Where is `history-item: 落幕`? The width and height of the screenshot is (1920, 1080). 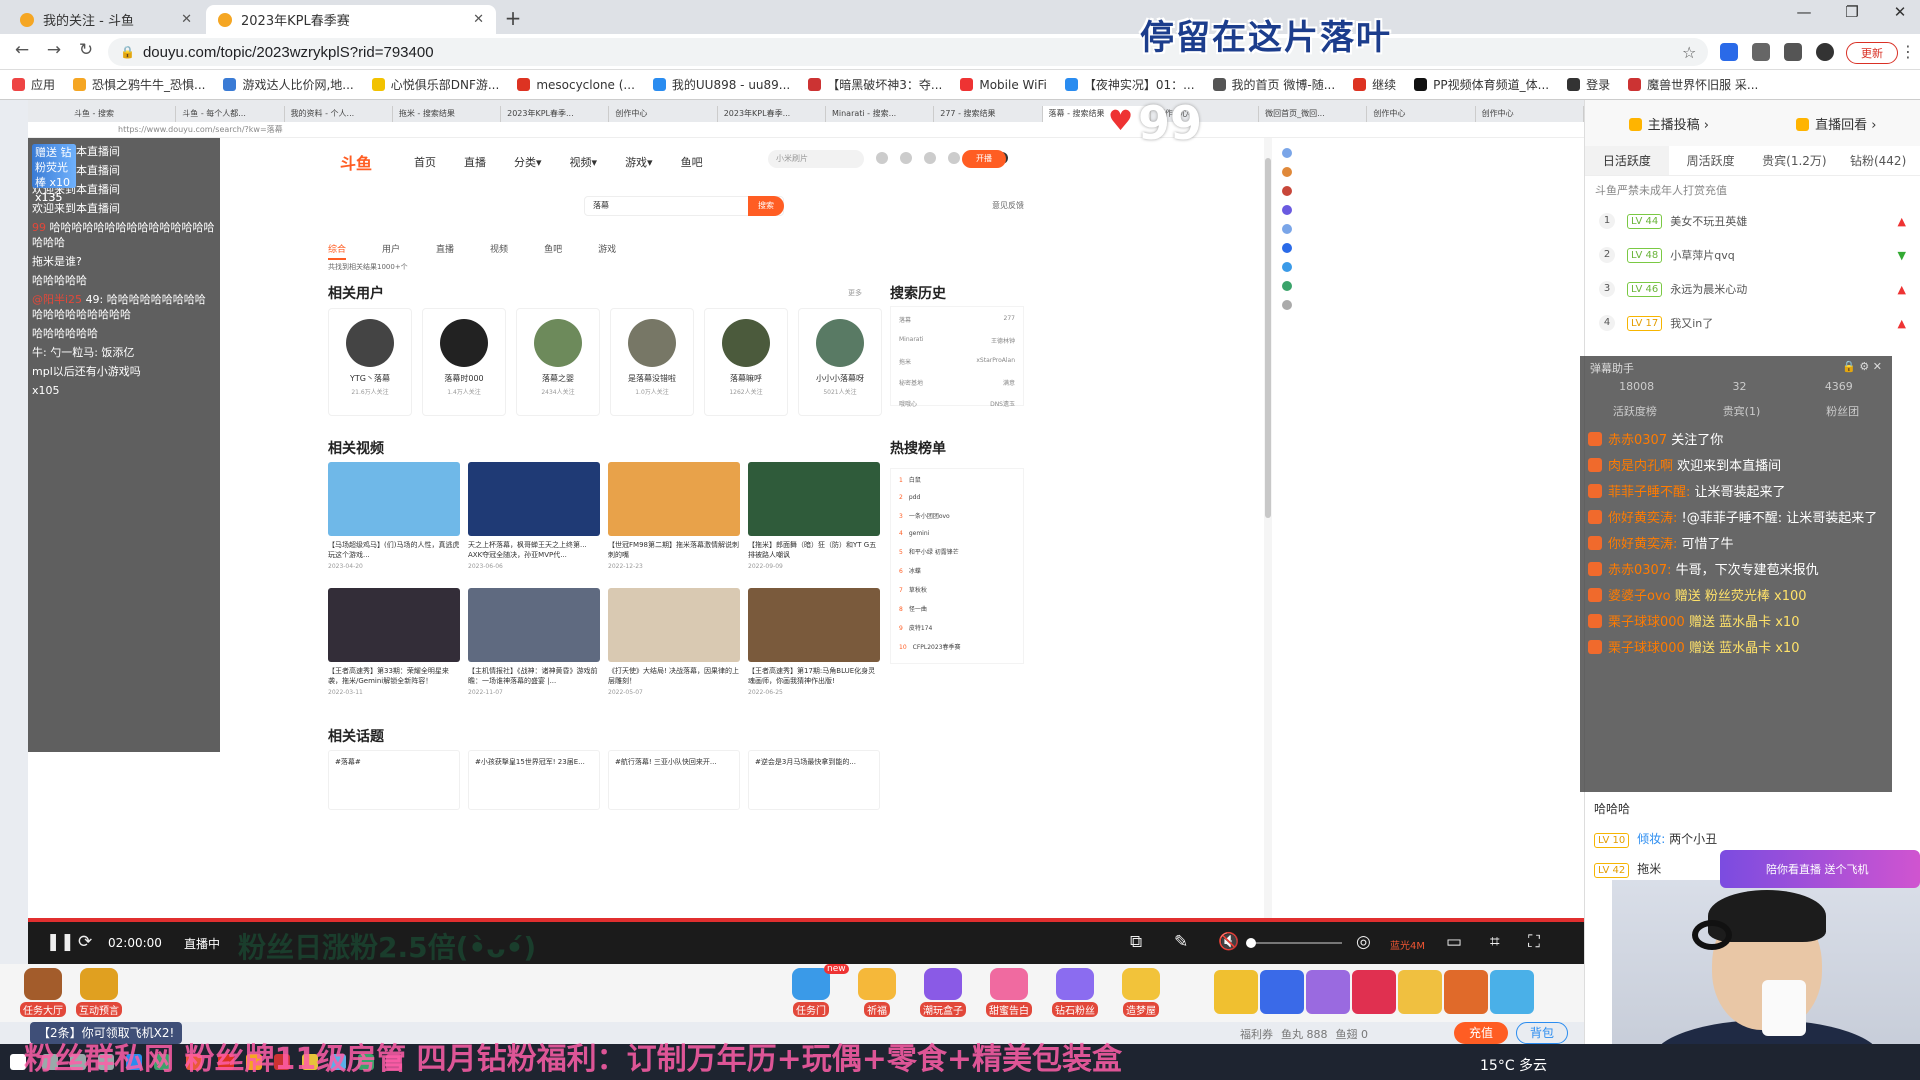
history-item: 落幕 is located at coordinates (905, 319).